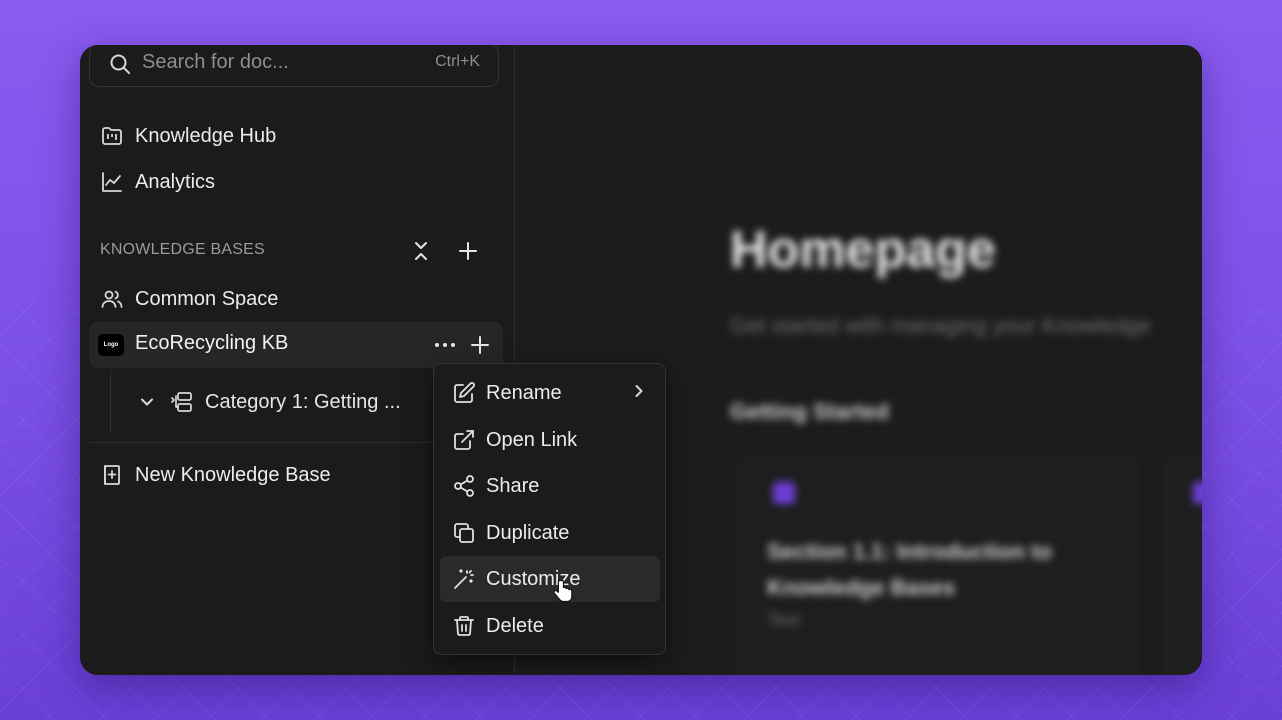  What do you see at coordinates (111, 345) in the screenshot?
I see `kb-logo: Logo` at bounding box center [111, 345].